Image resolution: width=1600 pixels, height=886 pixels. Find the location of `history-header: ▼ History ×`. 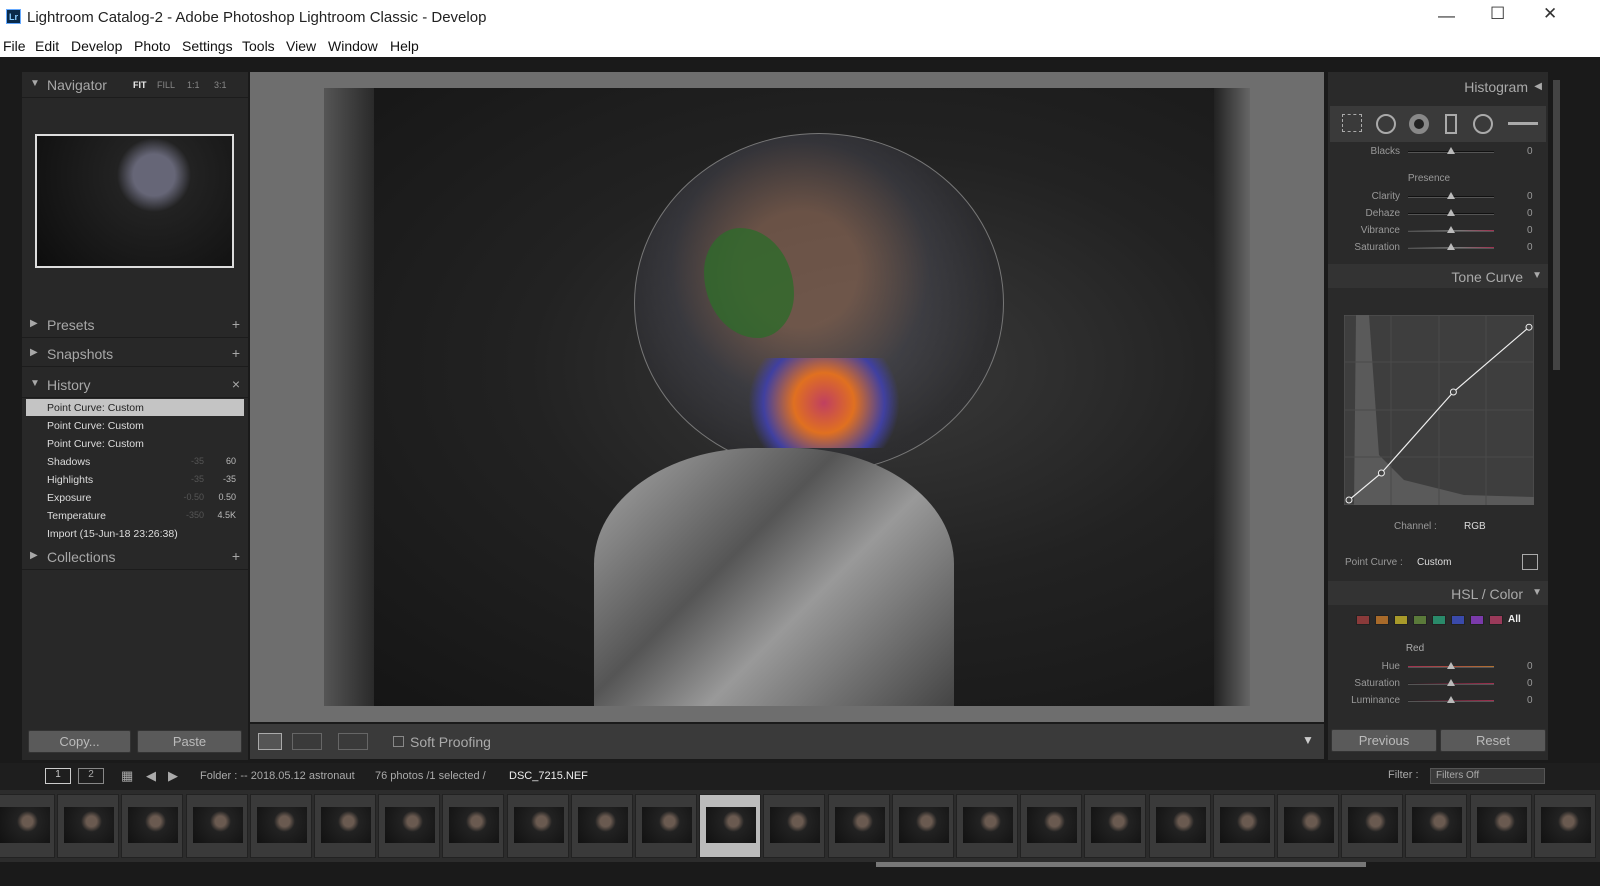

history-header: ▼ History × is located at coordinates (135, 385).